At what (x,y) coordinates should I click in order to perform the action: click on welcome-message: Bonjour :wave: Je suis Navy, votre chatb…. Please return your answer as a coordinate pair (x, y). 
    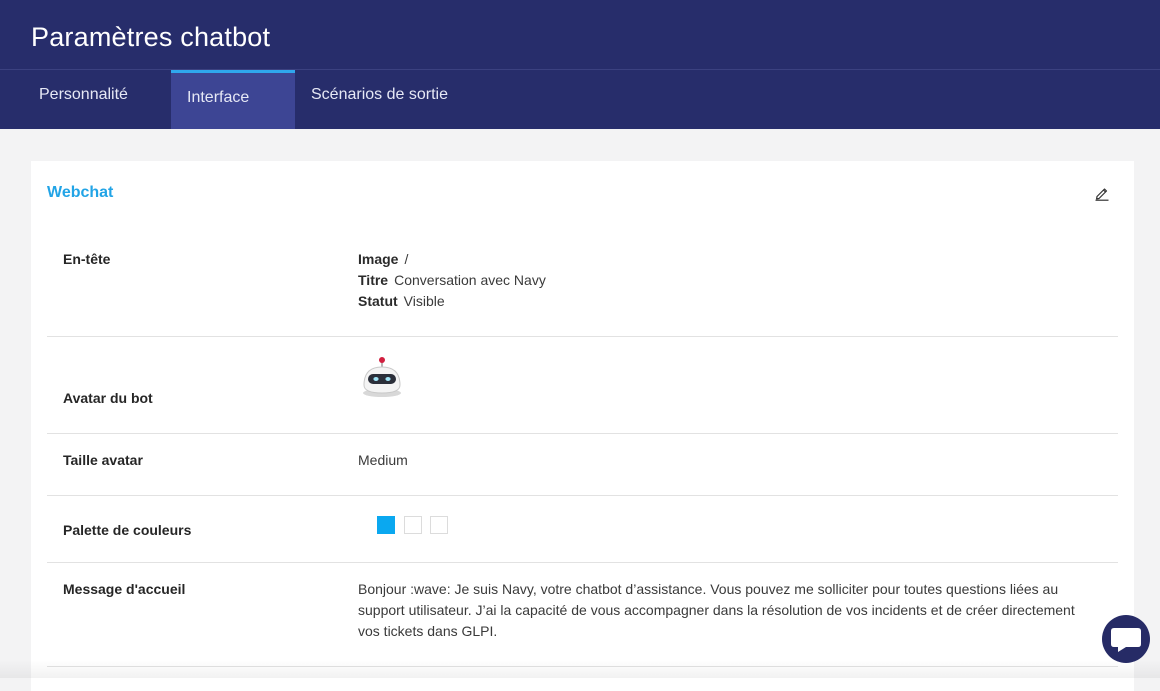
    Looking at the image, I should click on (716, 610).